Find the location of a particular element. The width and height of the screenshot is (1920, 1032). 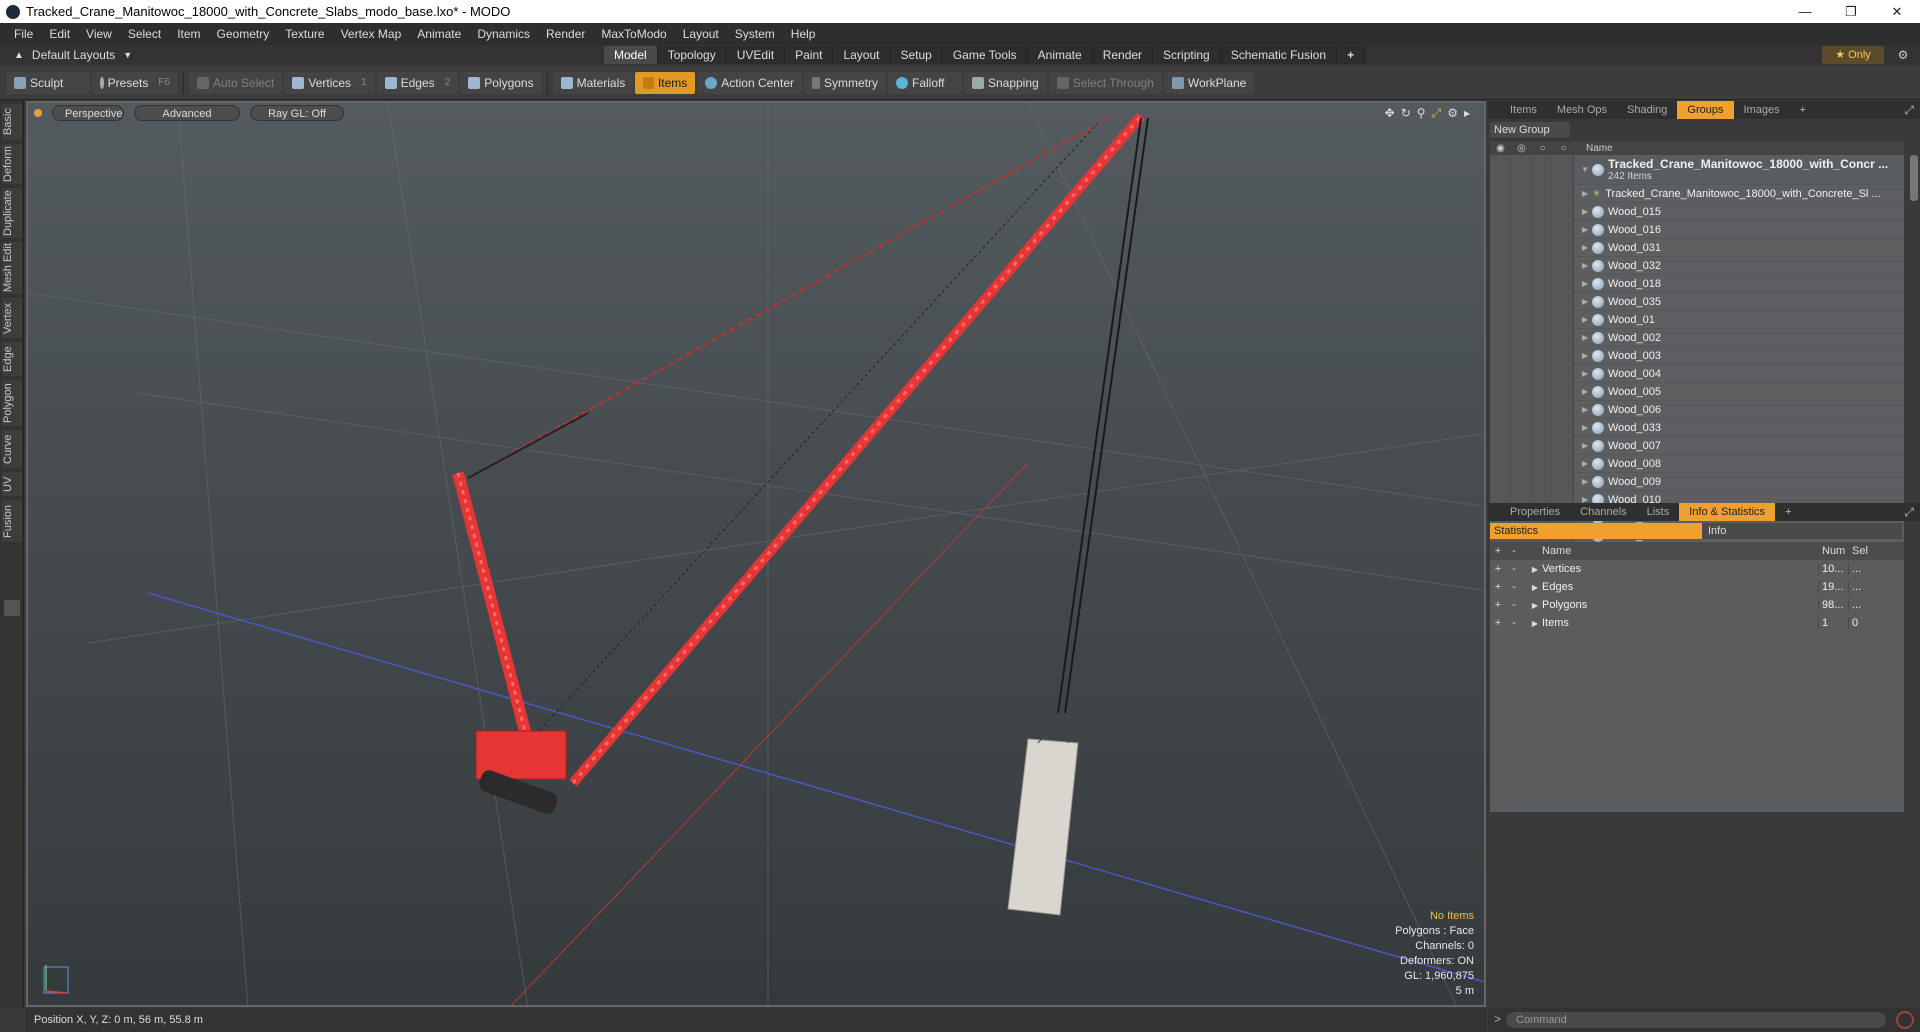

list-item: ▶ Wood_006 is located at coordinates (1697, 409).